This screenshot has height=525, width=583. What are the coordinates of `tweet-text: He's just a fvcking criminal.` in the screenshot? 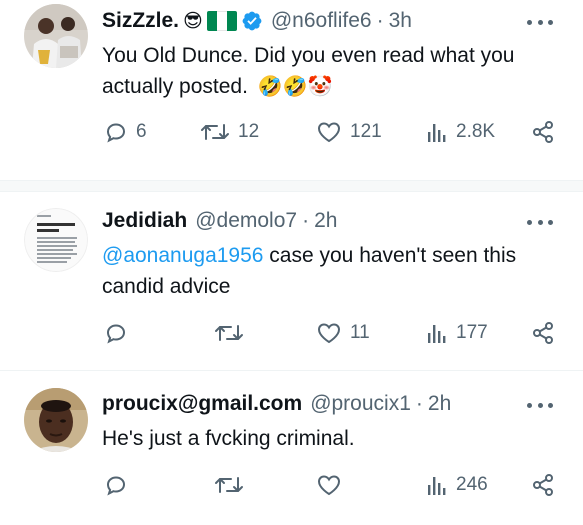 It's located at (332, 438).